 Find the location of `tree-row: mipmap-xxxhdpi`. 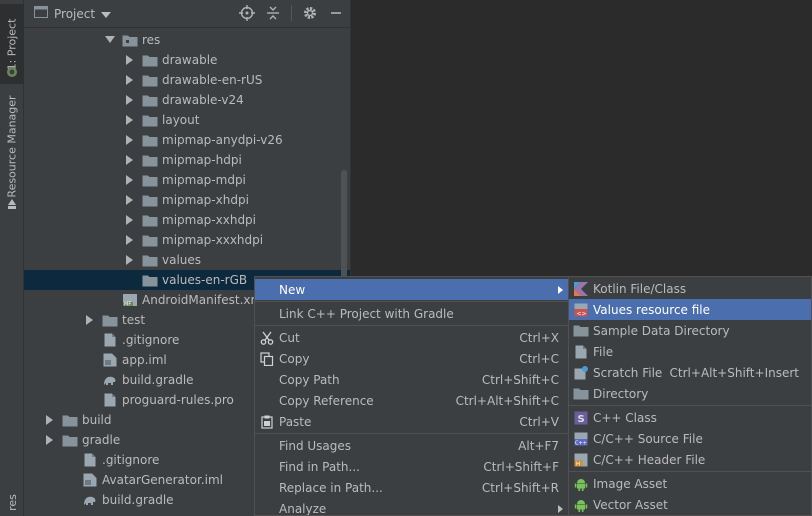

tree-row: mipmap-xxxhdpi is located at coordinates (187, 240).